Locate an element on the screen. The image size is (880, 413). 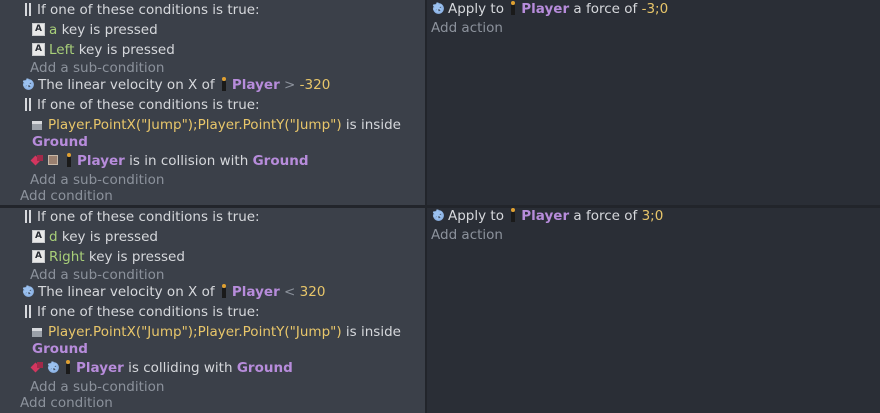
object-icon is located at coordinates (53, 160).